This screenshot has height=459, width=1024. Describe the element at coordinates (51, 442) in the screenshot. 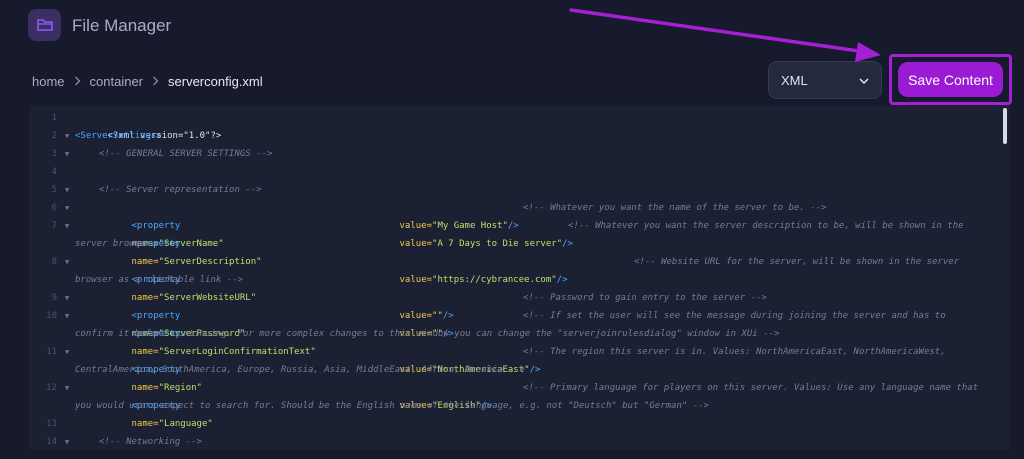

I see `line-number: 14` at that location.